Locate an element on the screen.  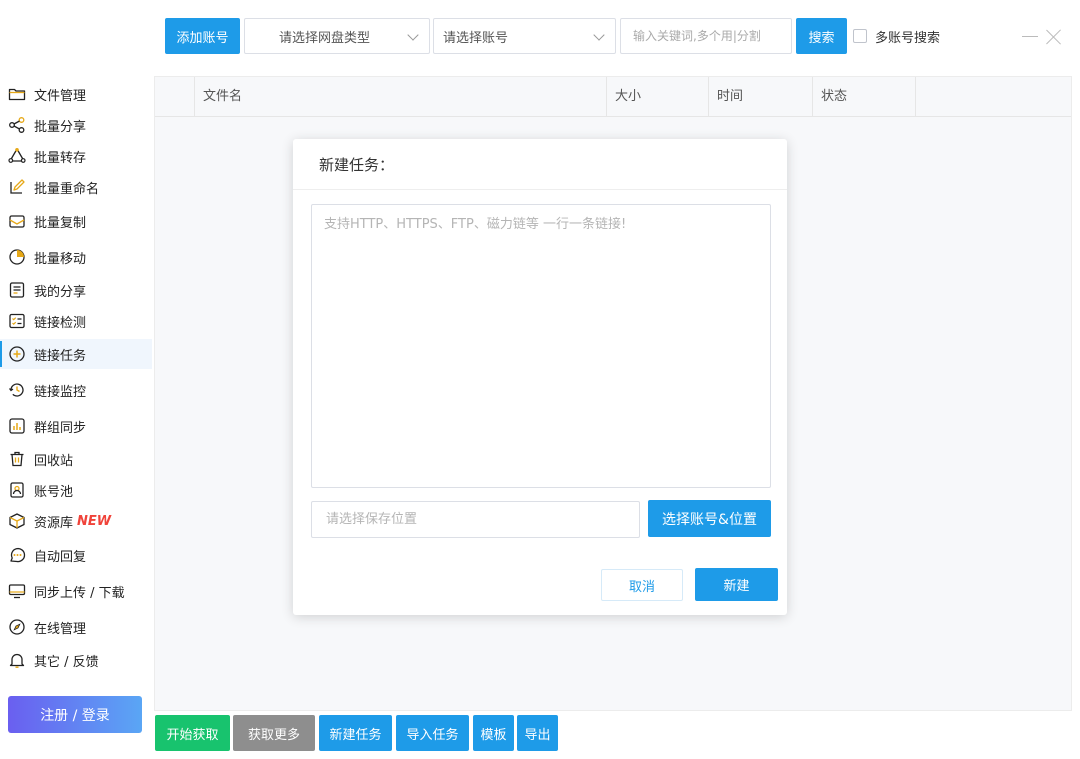
sidebar-item-sync-upload-download: 同步上传 / 下载 is located at coordinates (76, 591).